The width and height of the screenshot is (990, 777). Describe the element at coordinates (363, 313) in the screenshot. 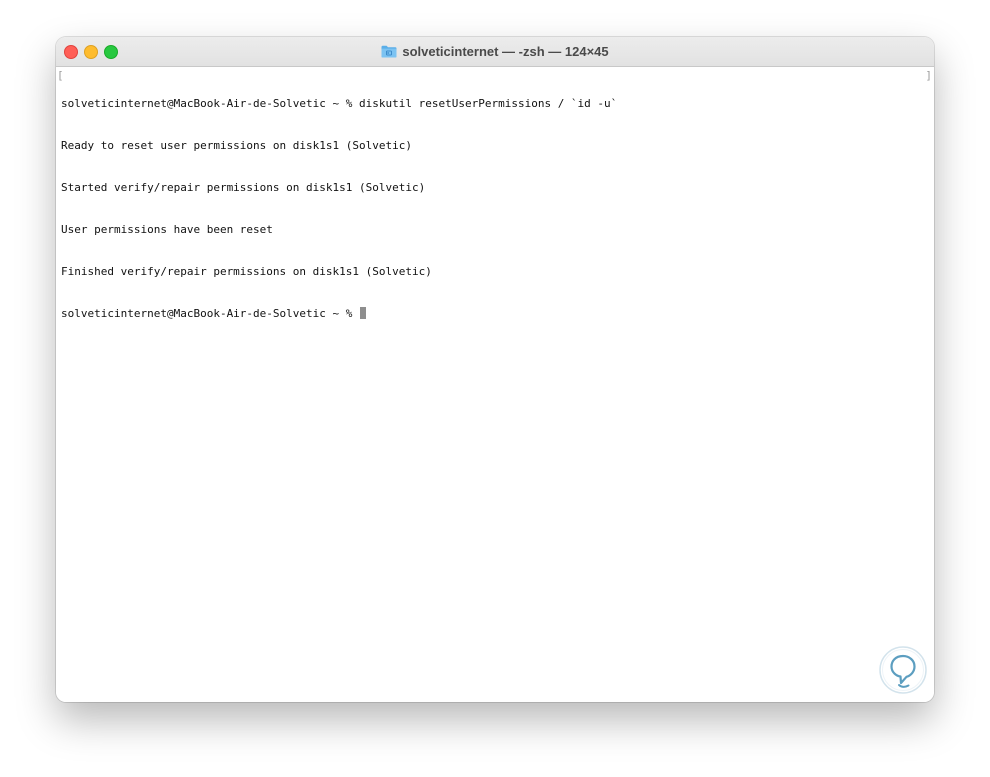

I see `text-cursor` at that location.